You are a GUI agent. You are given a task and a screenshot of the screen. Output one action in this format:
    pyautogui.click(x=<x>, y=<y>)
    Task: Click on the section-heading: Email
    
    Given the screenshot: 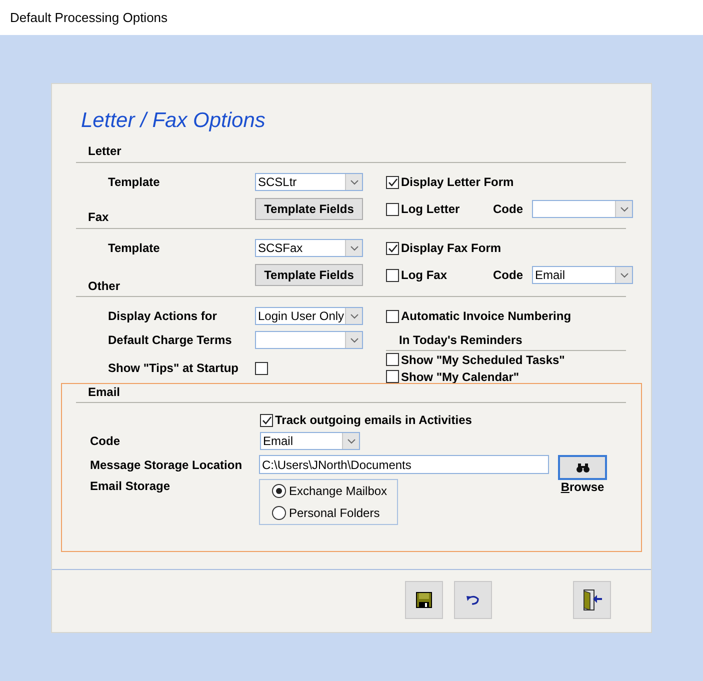 What is the action you would take?
    pyautogui.click(x=103, y=392)
    